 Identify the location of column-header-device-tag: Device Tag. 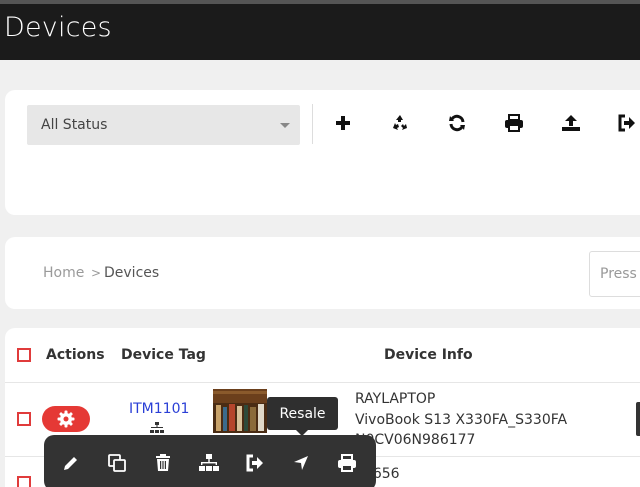
(163, 355).